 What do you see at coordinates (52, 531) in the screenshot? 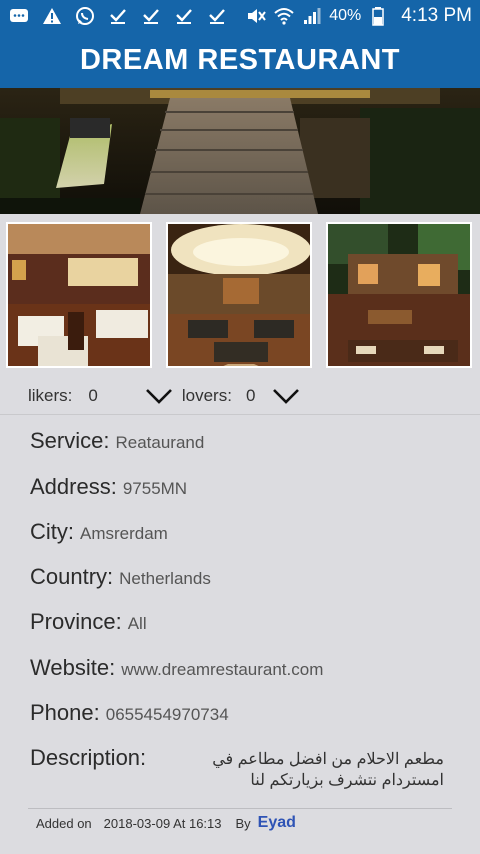
I see `city-label: City:` at bounding box center [52, 531].